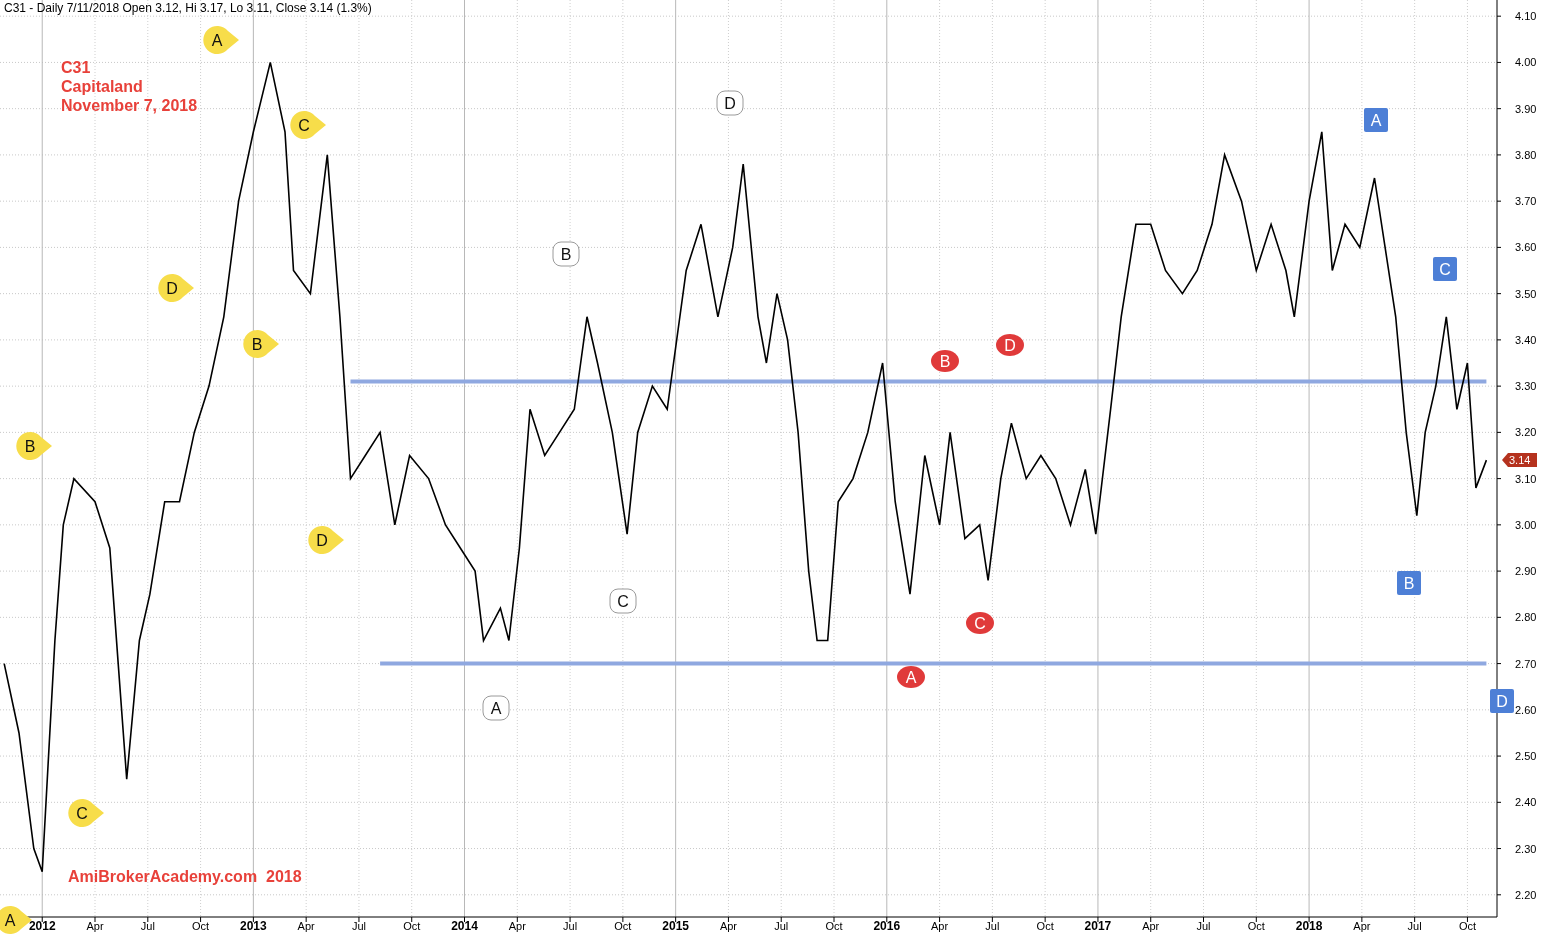  Describe the element at coordinates (1526, 709) in the screenshot. I see `y-axis-label: 2.60` at that location.